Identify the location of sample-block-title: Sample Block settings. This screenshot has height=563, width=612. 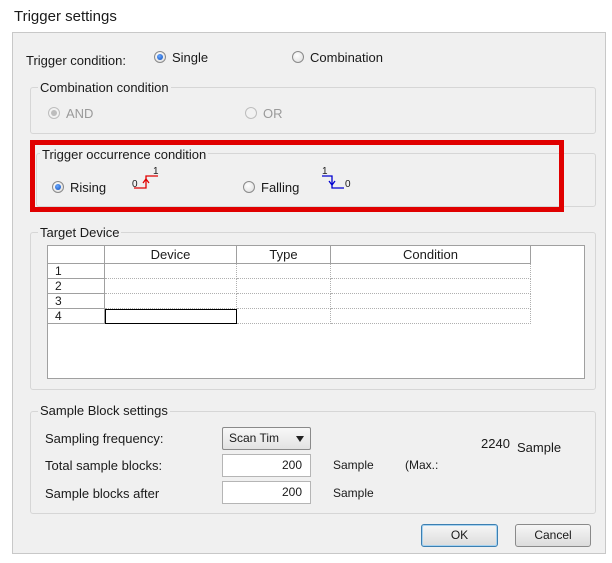
(104, 410).